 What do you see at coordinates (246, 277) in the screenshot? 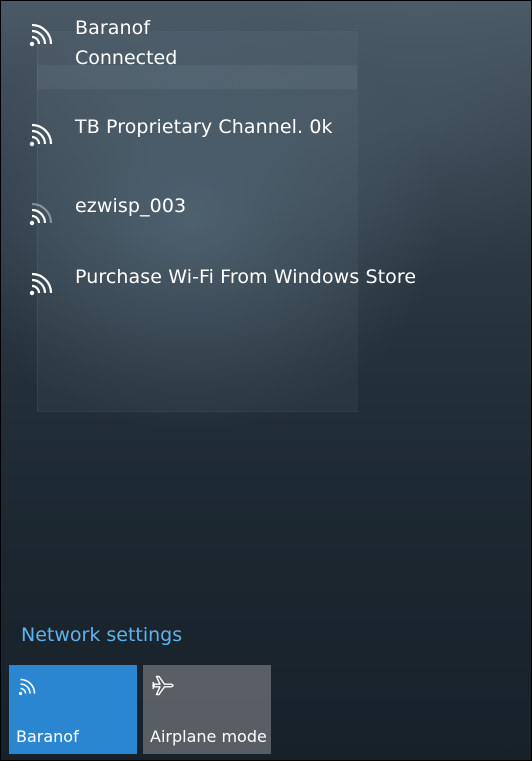
I see `network-name: Purchase Wi-Fi From Windows Store` at bounding box center [246, 277].